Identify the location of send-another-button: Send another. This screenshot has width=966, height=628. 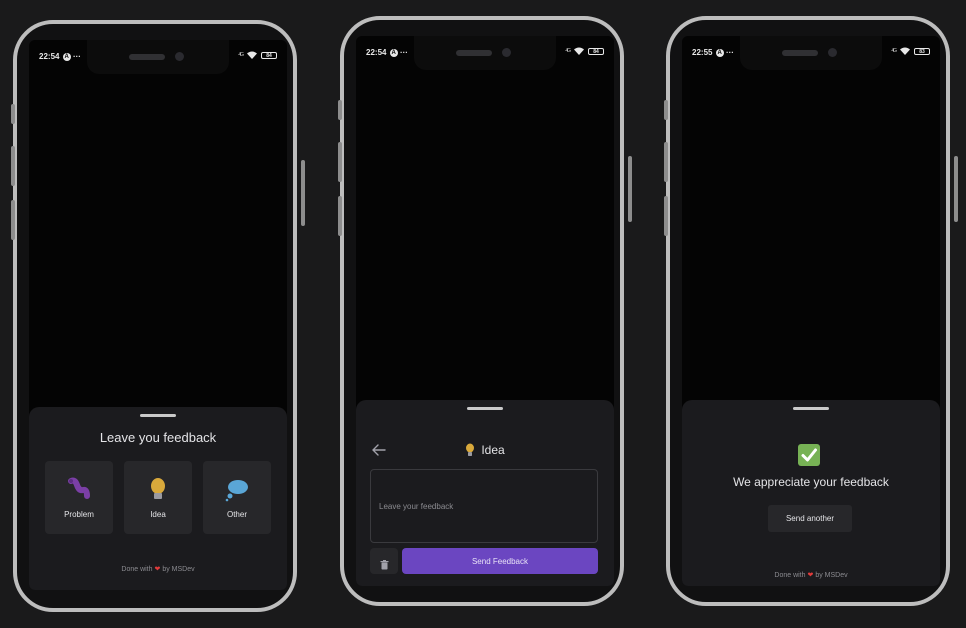
(810, 518).